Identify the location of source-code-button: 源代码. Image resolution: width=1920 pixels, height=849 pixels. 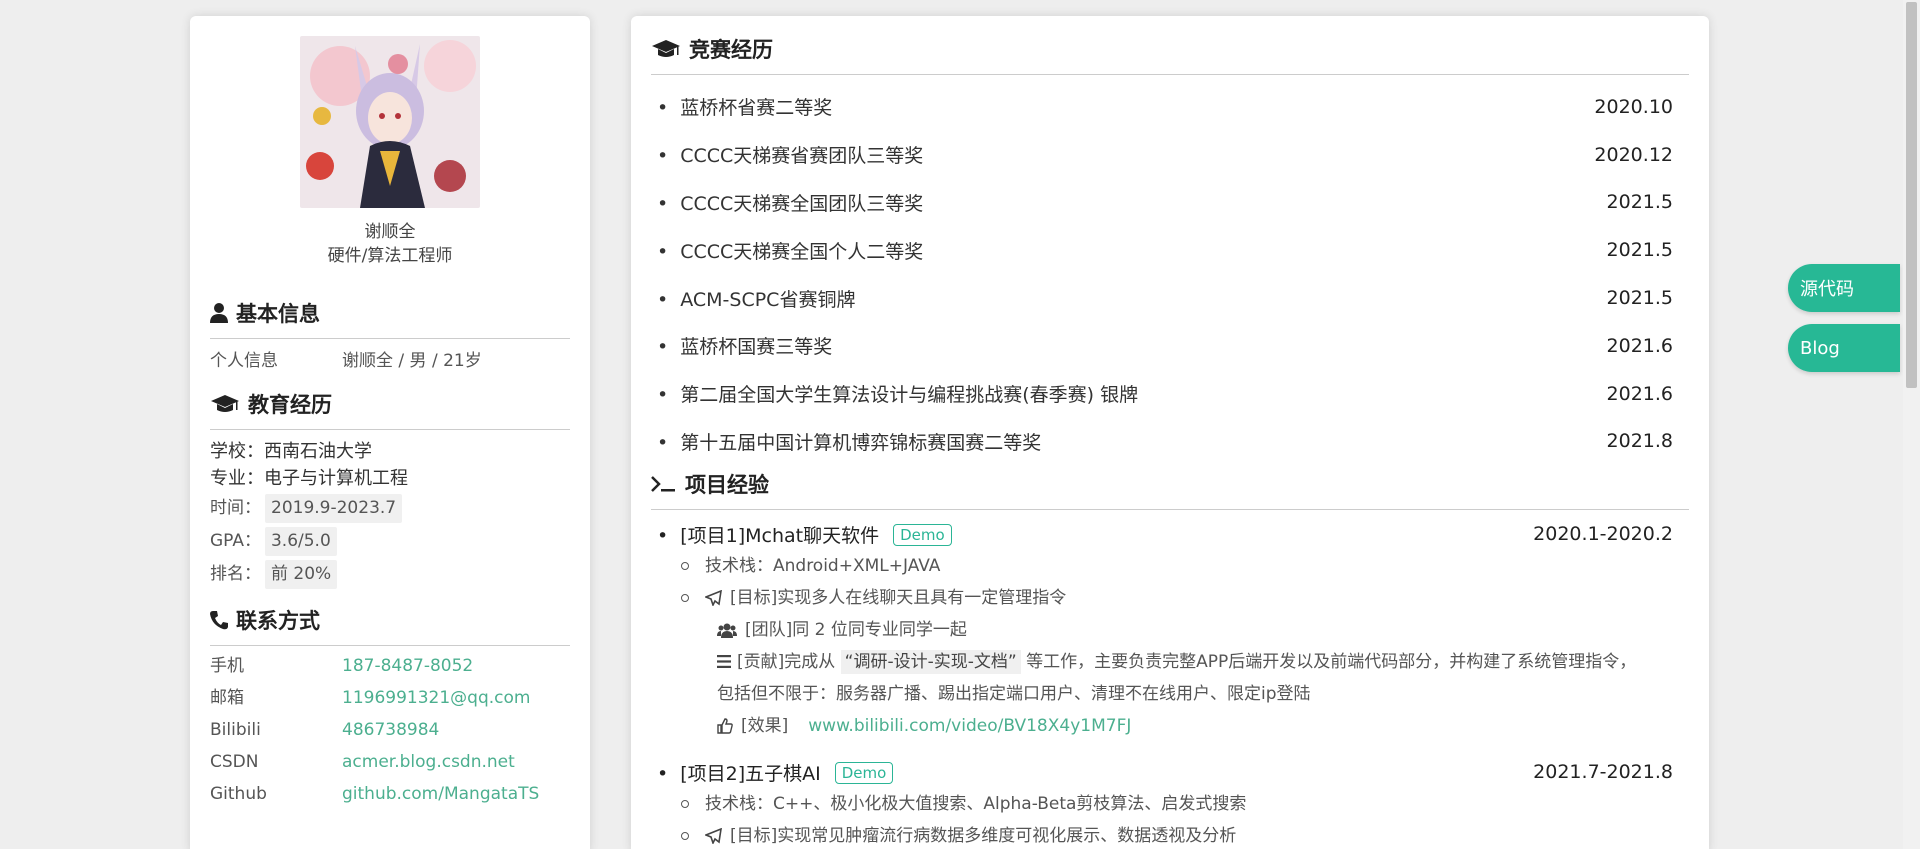
(1844, 288).